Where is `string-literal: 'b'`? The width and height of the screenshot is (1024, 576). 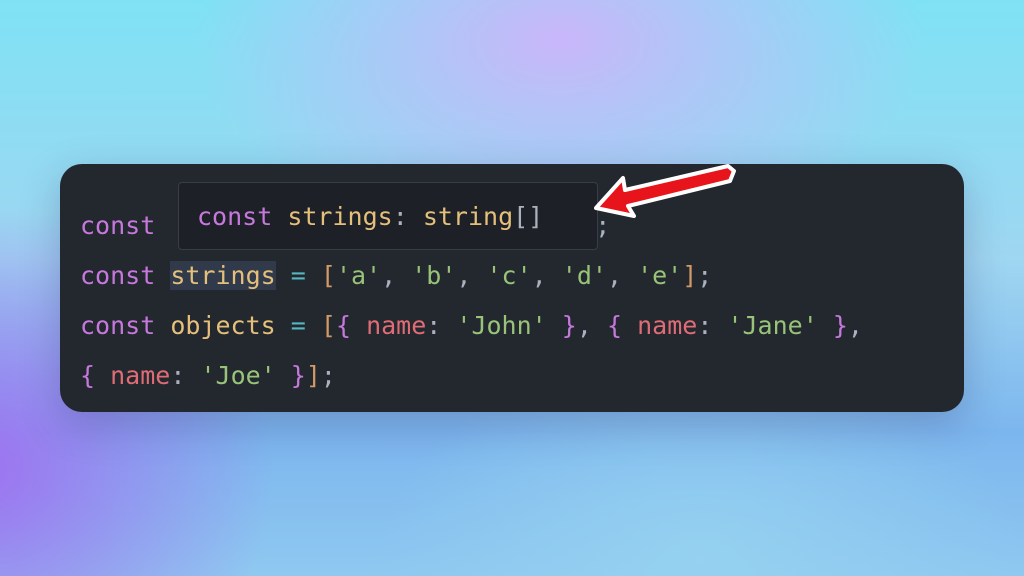
string-literal: 'b' is located at coordinates (434, 275).